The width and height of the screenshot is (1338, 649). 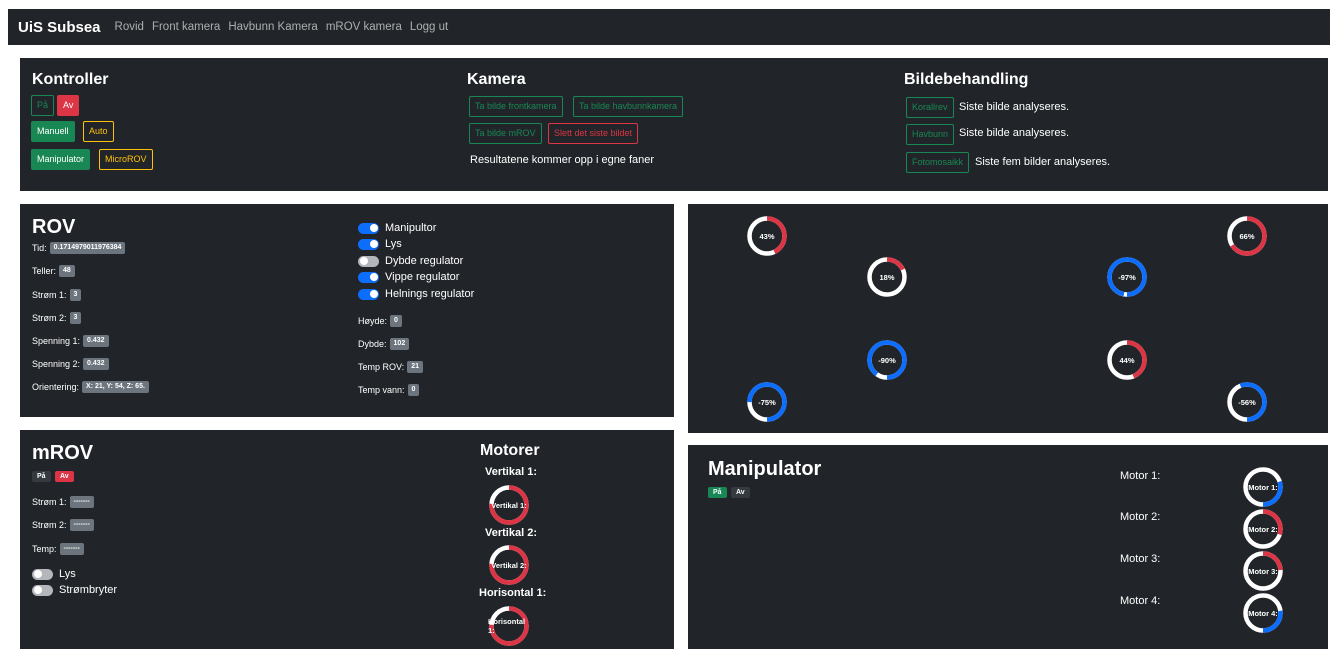 What do you see at coordinates (930, 107) in the screenshot?
I see `korallrev-button: Korallrev` at bounding box center [930, 107].